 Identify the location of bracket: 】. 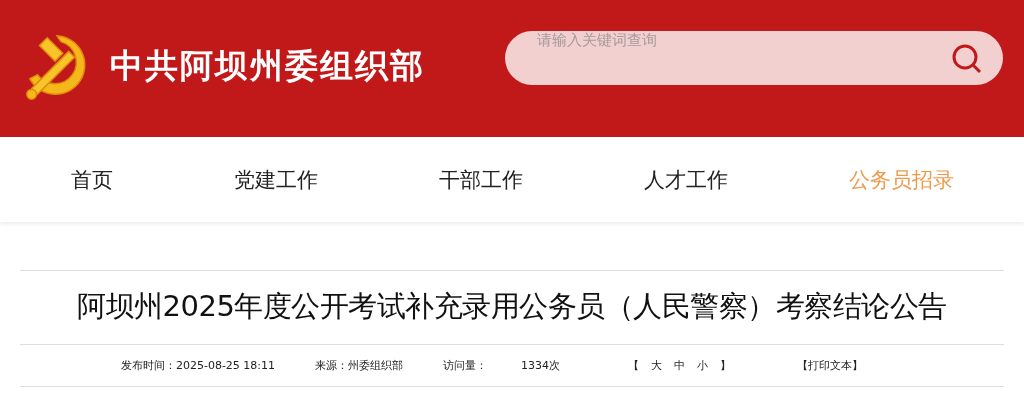
(726, 365).